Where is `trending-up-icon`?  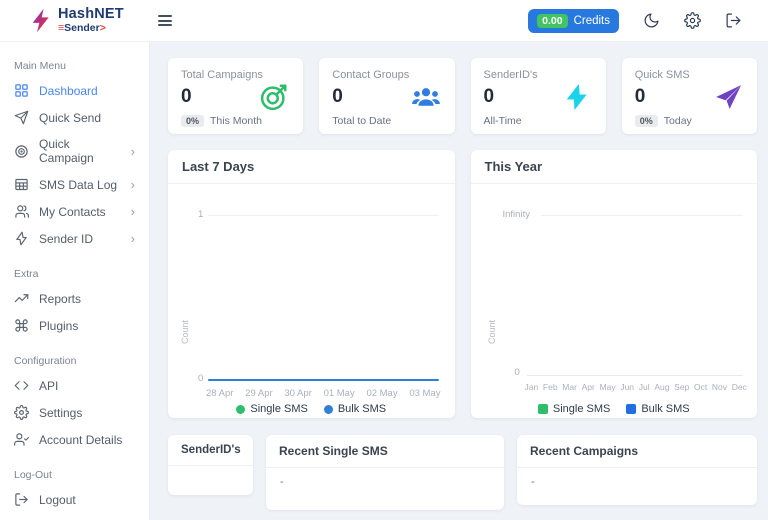 trending-up-icon is located at coordinates (21, 298).